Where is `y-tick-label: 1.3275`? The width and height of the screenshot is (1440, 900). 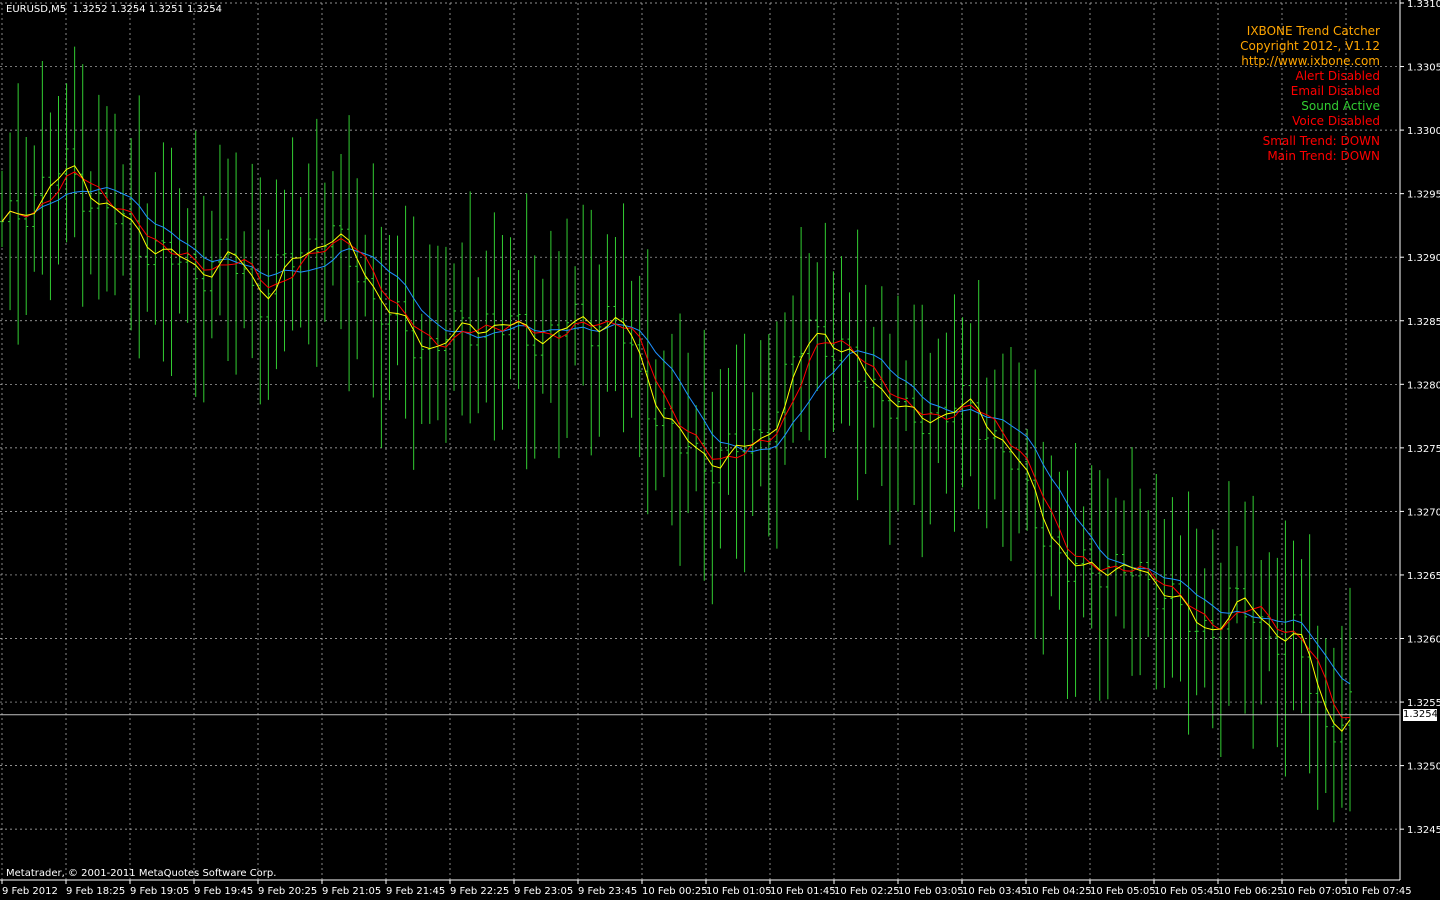
y-tick-label: 1.3275 is located at coordinates (1423, 449).